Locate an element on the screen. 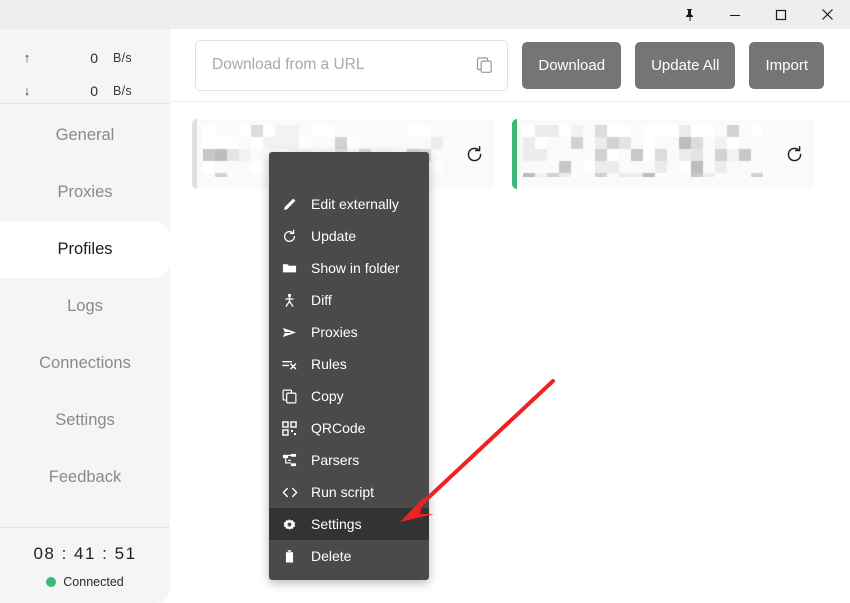 The width and height of the screenshot is (850, 603). menu-item-label: Rules is located at coordinates (329, 364).